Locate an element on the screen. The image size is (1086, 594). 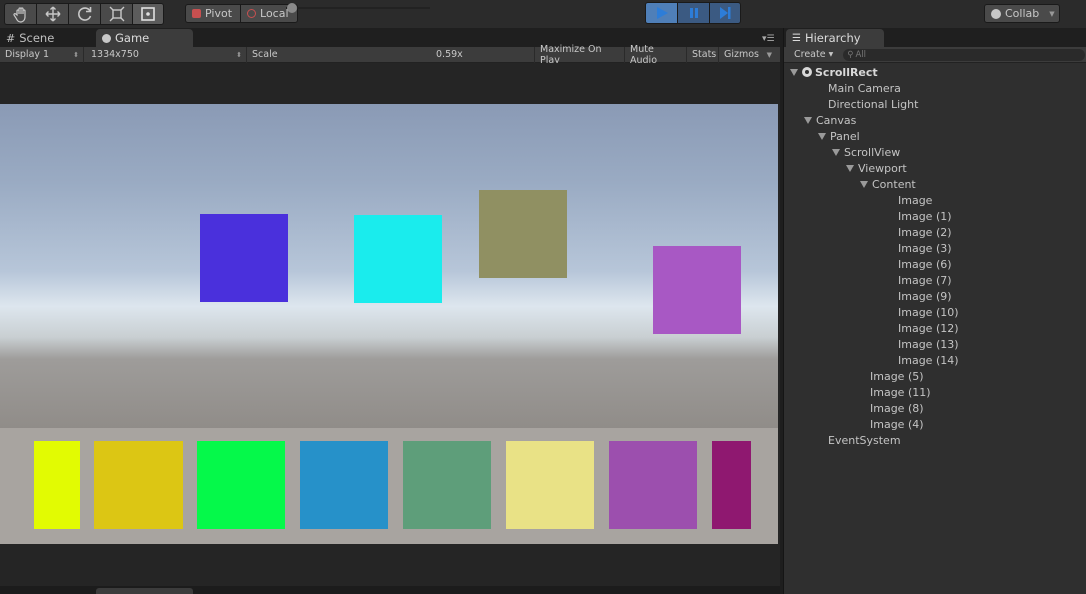
hierarchy-item-label: Image (13) is located at coordinates (928, 344).